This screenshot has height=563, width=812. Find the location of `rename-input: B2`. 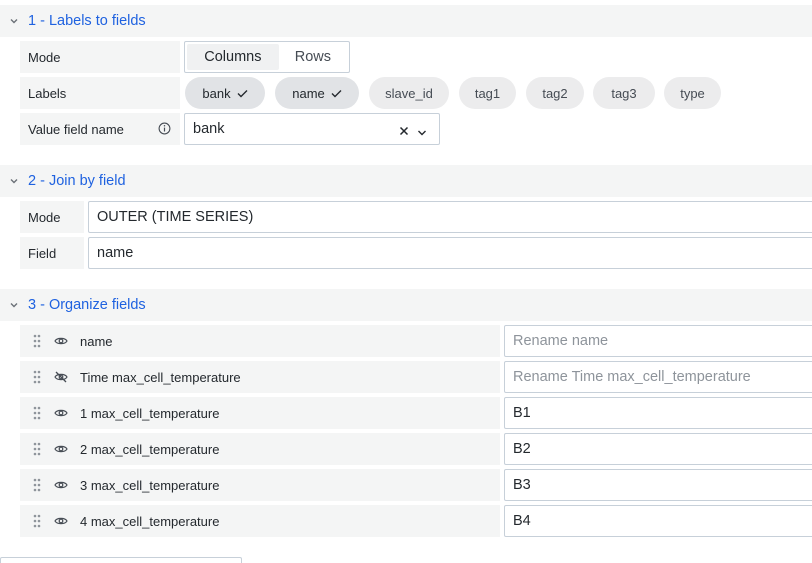

rename-input: B2 is located at coordinates (658, 449).